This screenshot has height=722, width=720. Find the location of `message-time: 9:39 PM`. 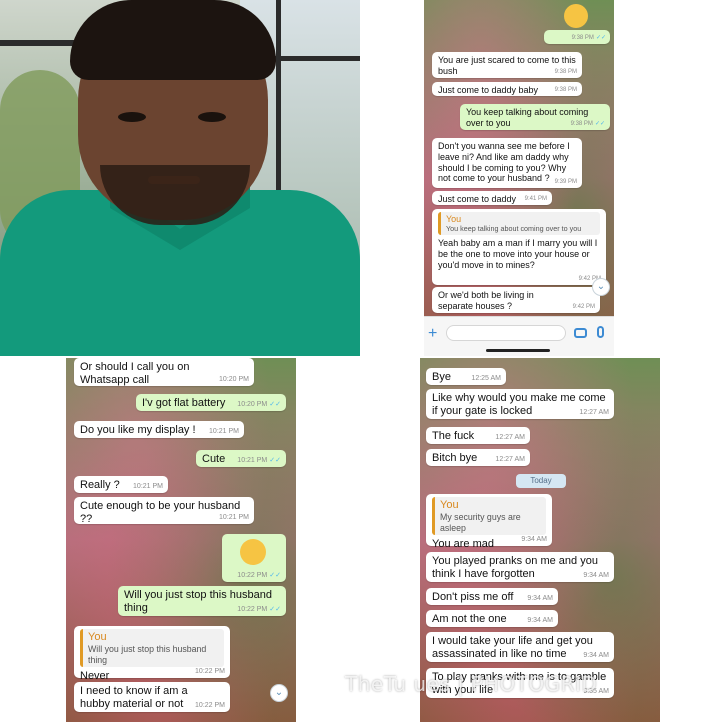

message-time: 9:39 PM is located at coordinates (565, 181).